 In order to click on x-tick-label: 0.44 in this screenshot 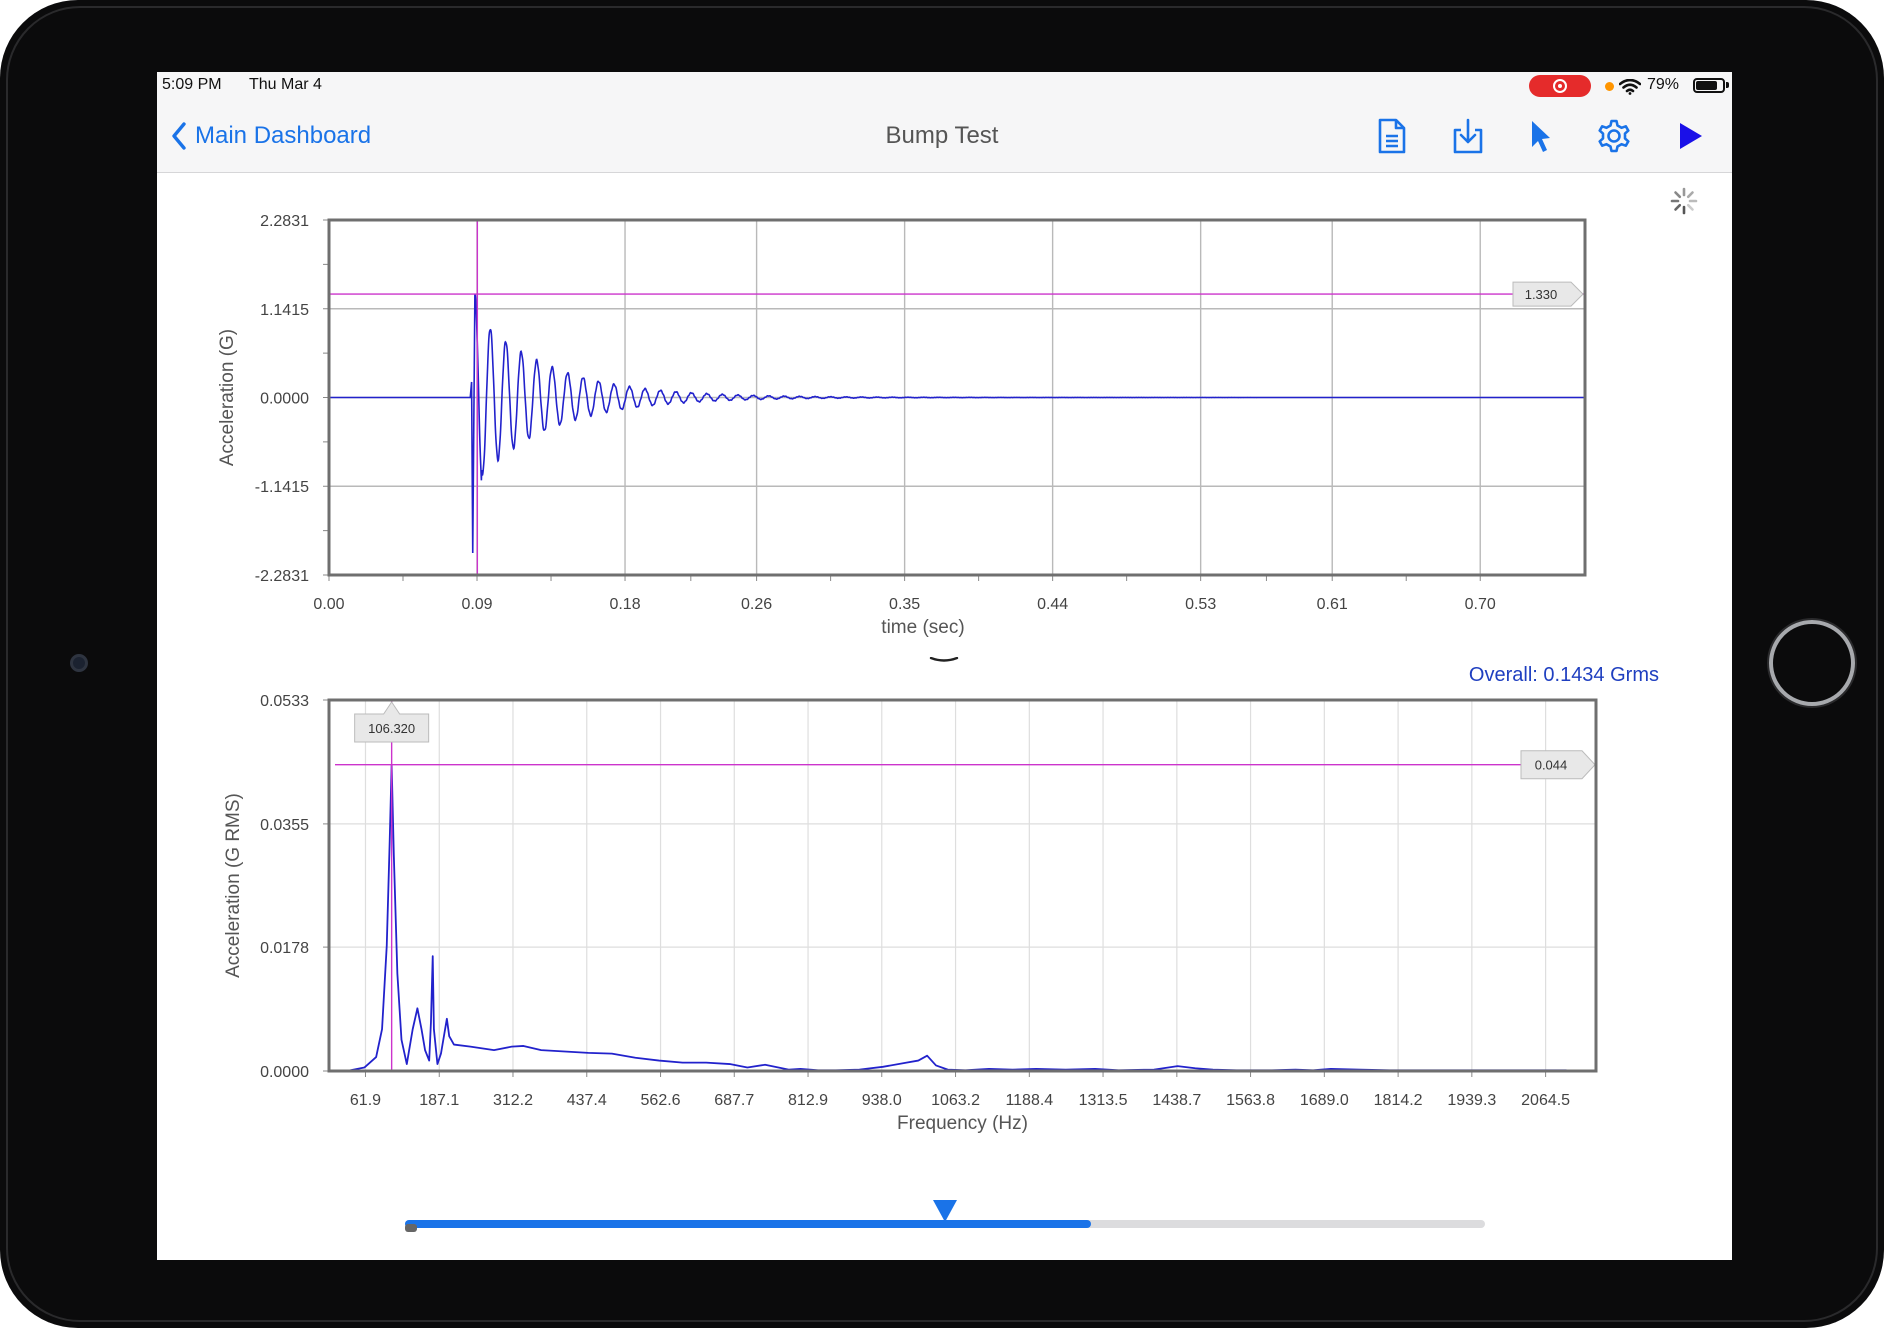, I will do `click(1052, 604)`.